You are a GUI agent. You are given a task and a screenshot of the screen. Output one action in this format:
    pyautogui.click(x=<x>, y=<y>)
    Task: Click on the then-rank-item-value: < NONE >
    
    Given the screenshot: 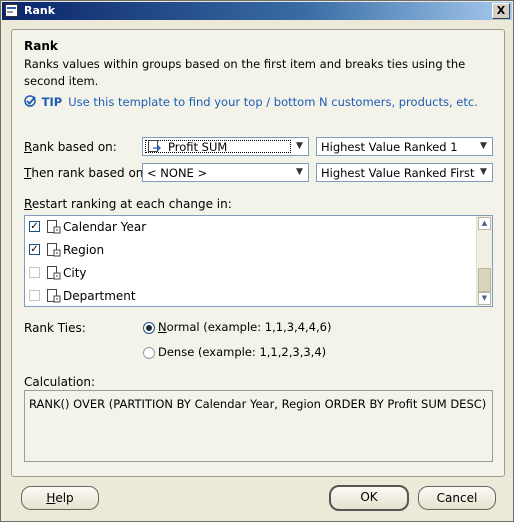 What is the action you would take?
    pyautogui.click(x=177, y=173)
    